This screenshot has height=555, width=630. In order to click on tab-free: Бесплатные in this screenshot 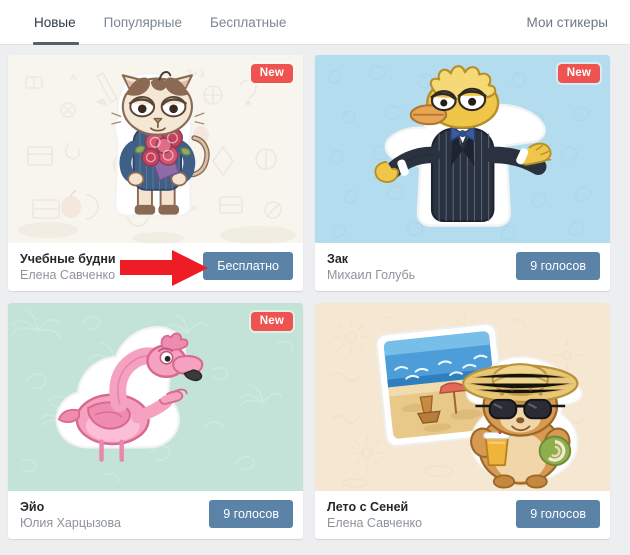, I will do `click(248, 22)`.